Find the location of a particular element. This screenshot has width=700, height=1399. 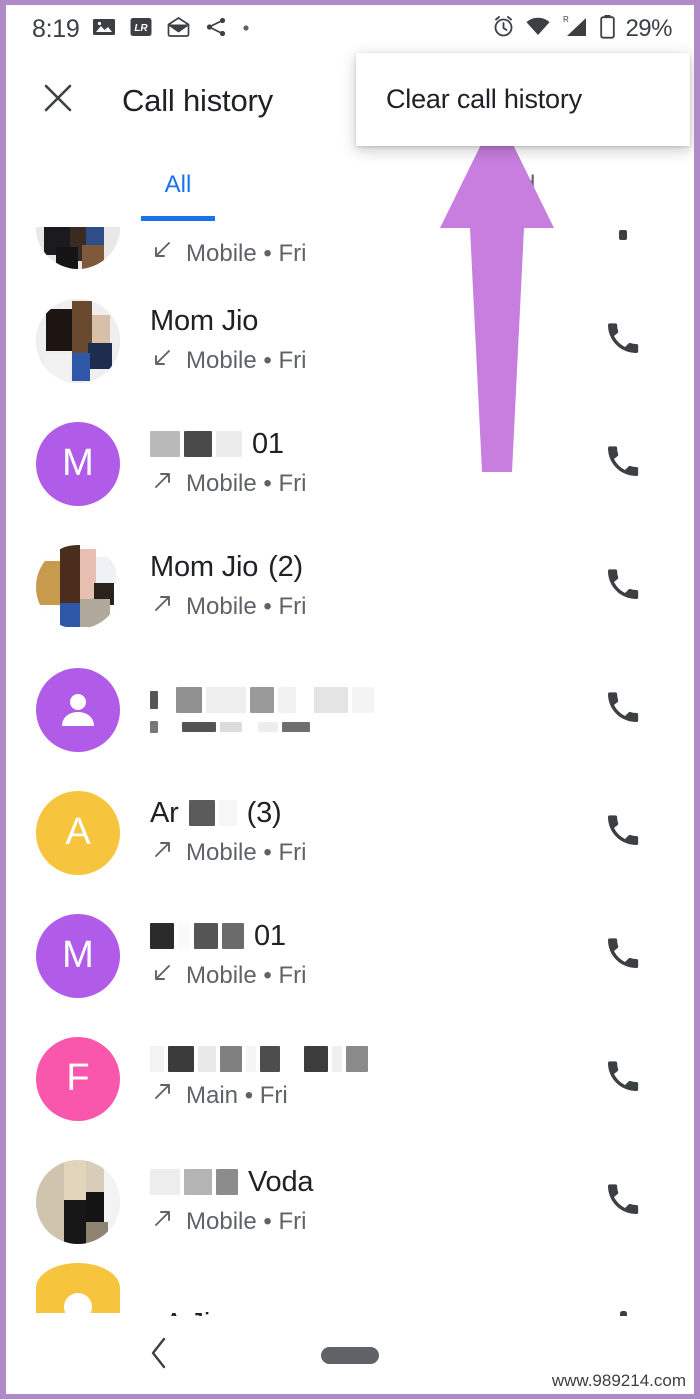

frame-border-left is located at coordinates (3, 699).